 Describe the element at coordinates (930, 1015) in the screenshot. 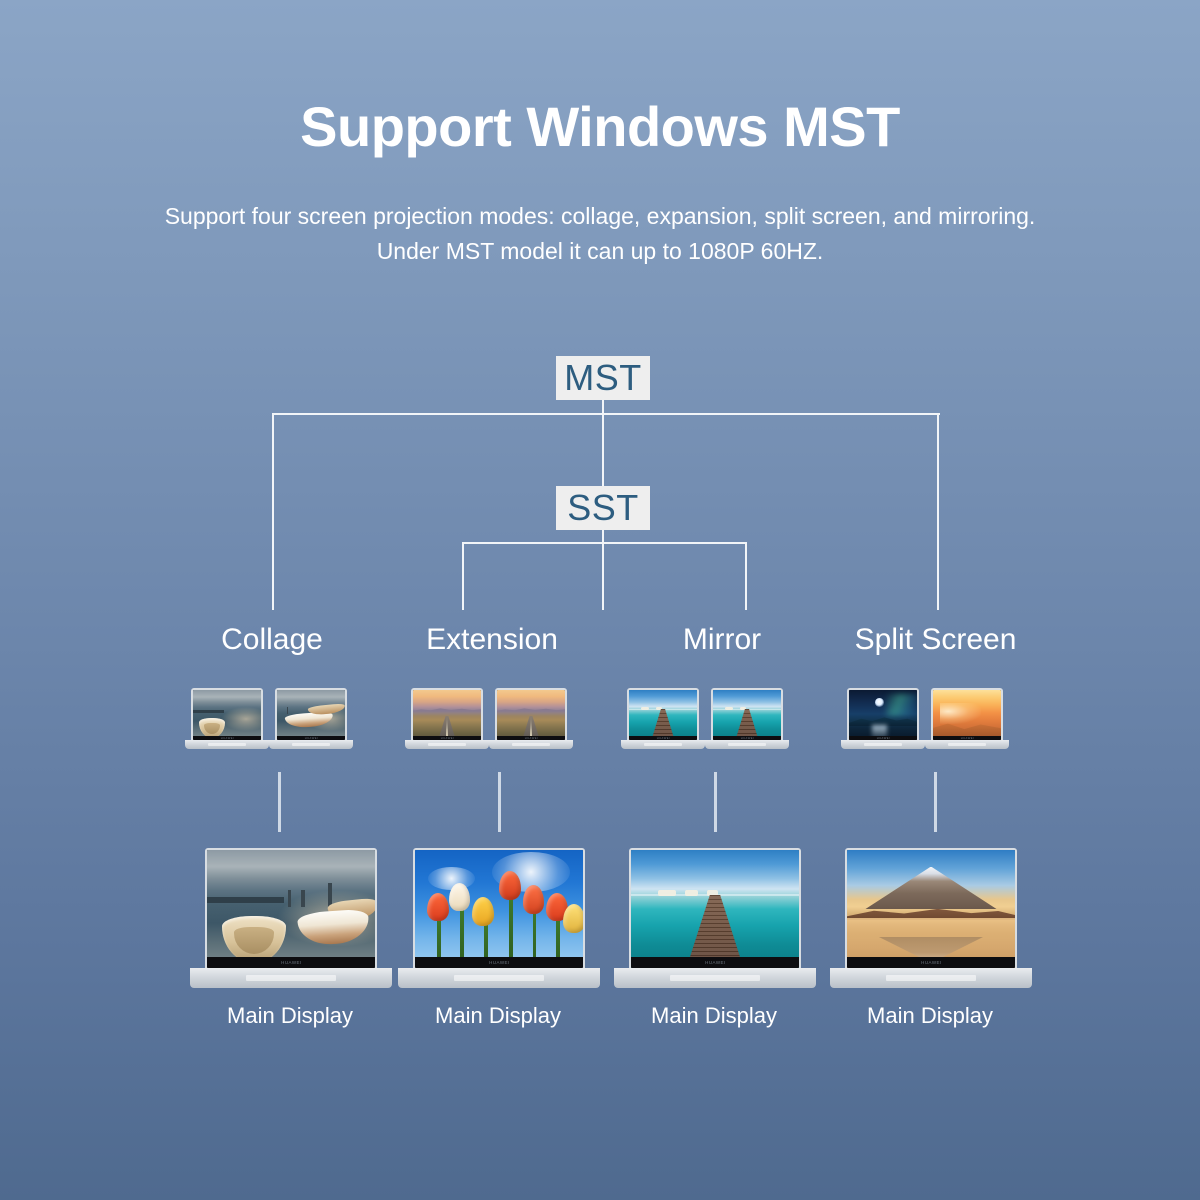

I see `main-display-caption-splitscreen: Main Display` at that location.